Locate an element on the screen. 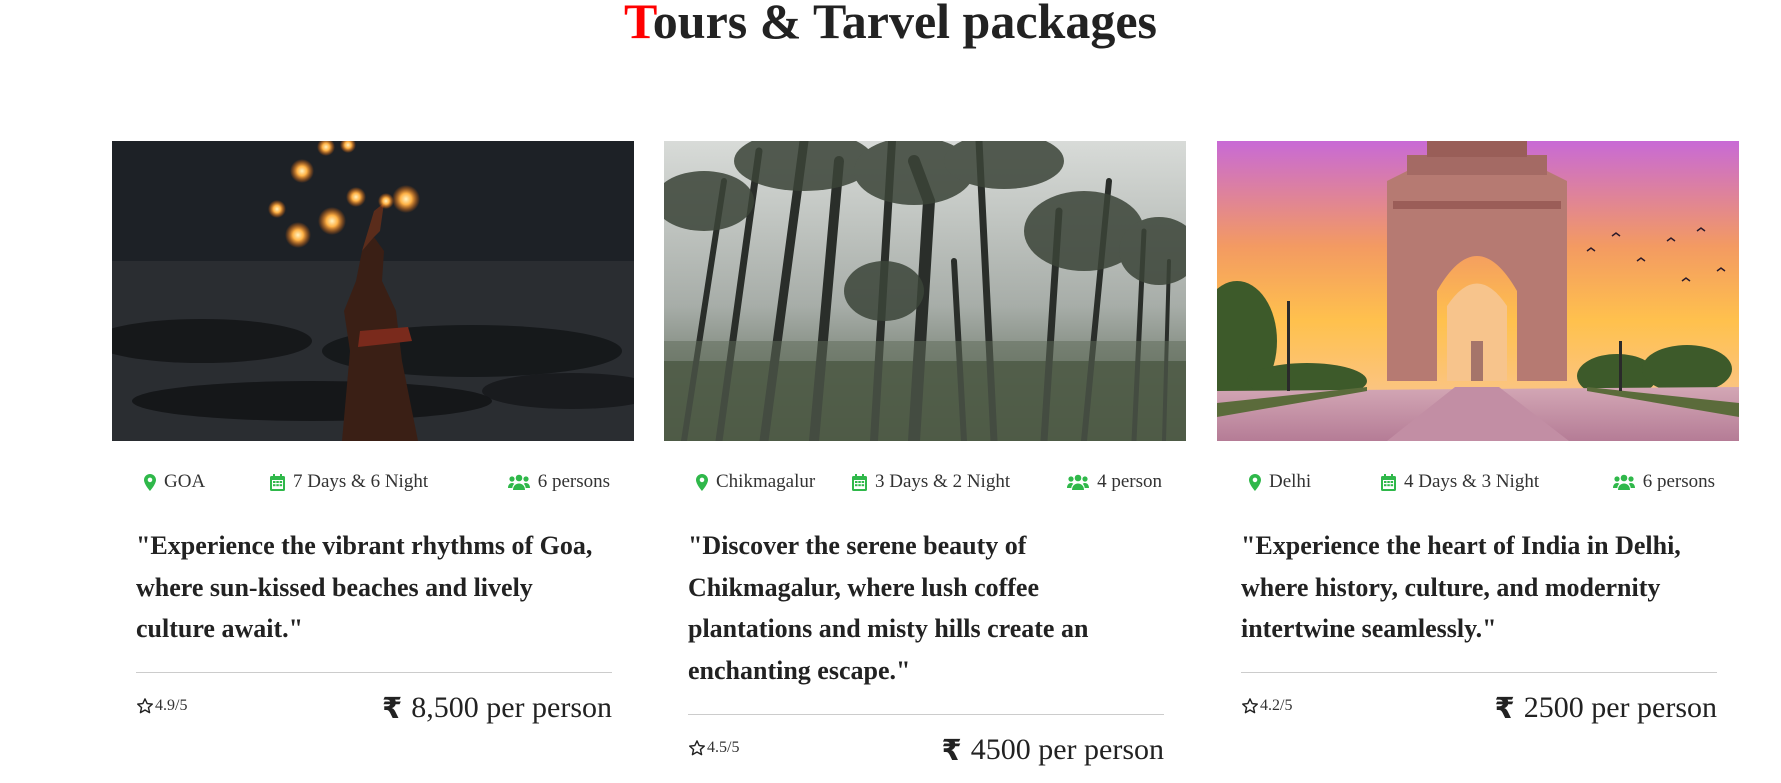 The width and height of the screenshot is (1781, 783). package-duration-text: 3 Days & 2 Night is located at coordinates (943, 481).